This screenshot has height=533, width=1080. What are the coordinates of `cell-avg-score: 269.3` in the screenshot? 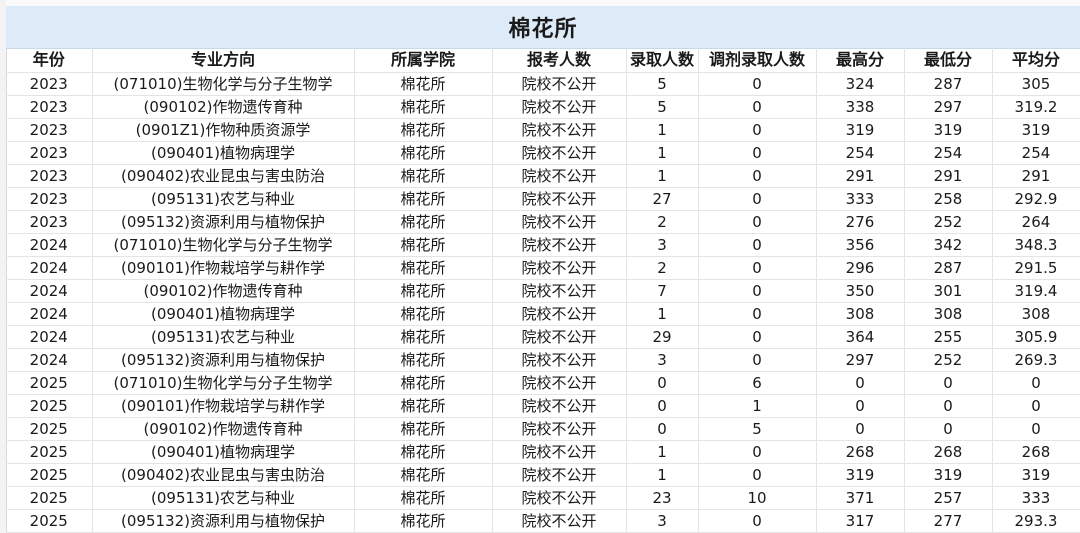 It's located at (1036, 360).